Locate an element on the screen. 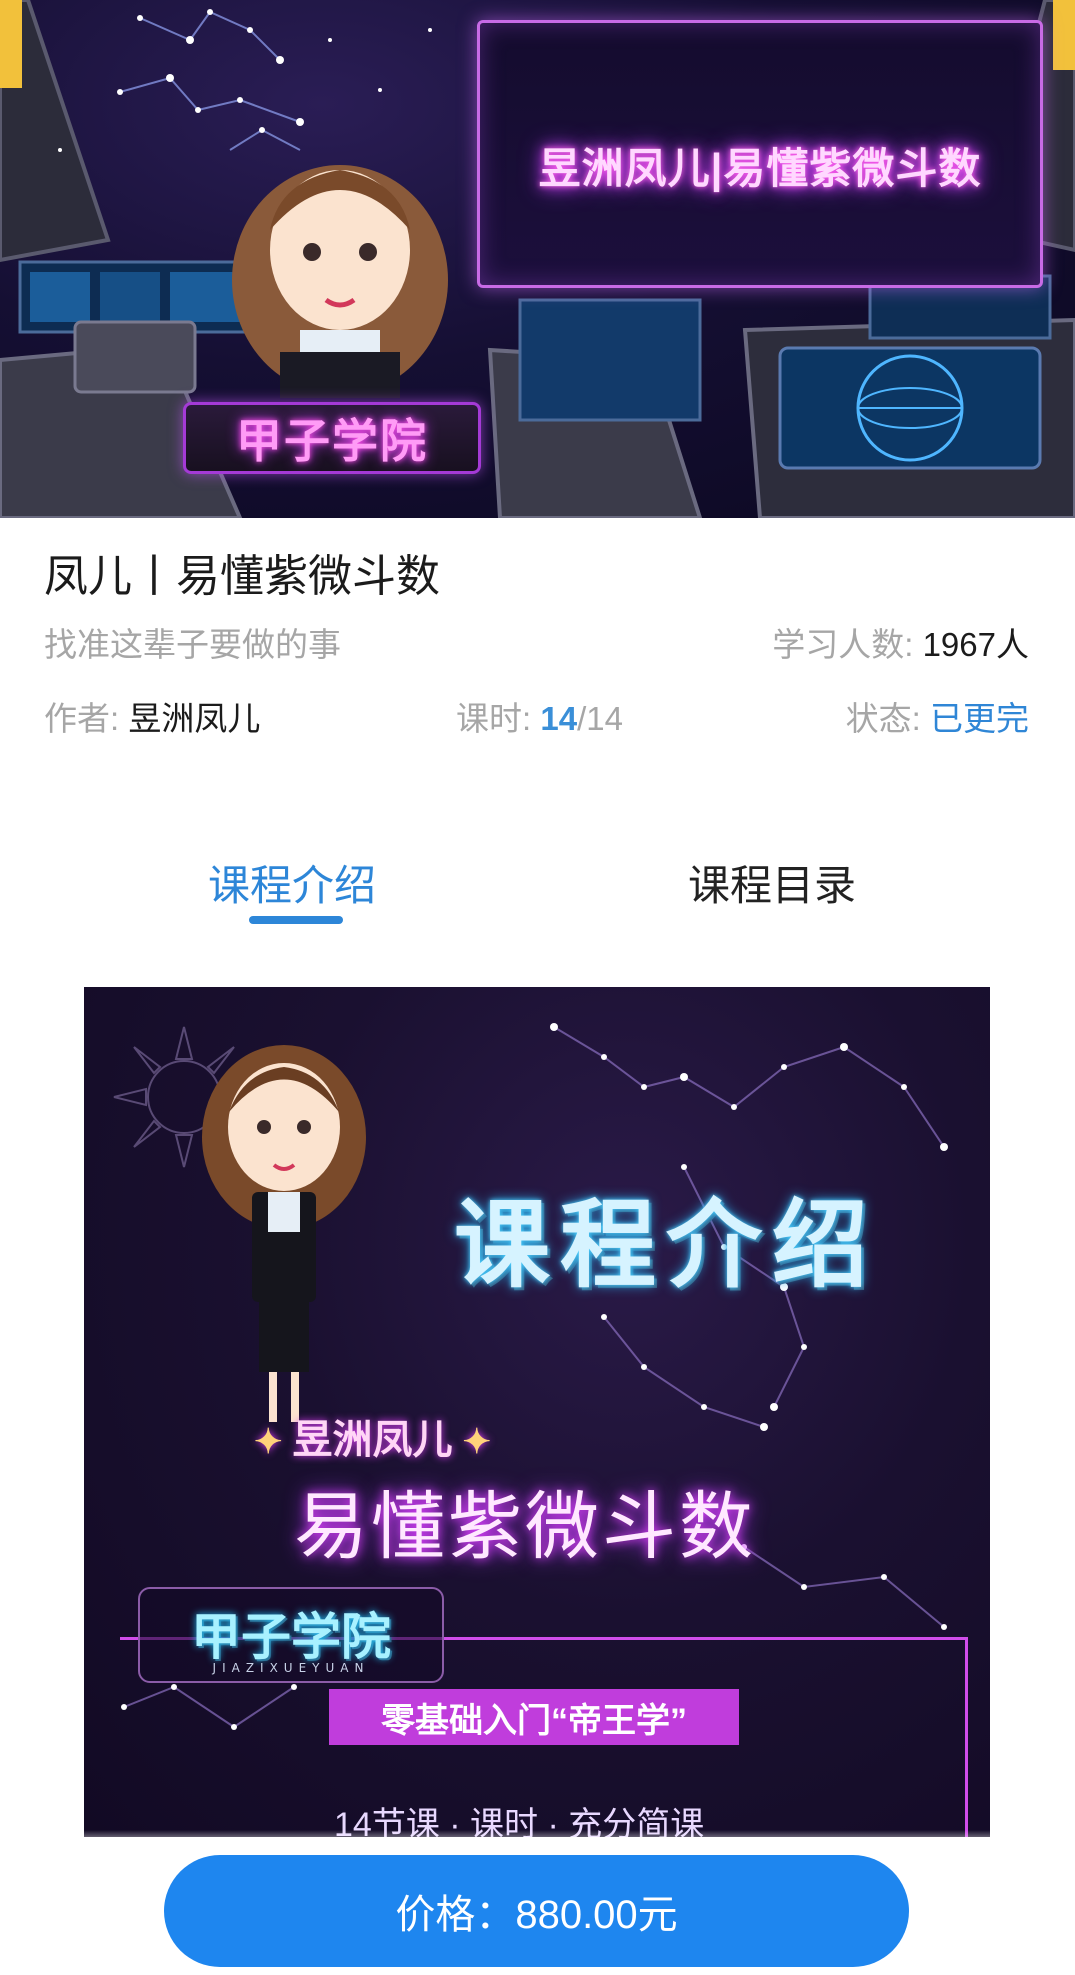 This screenshot has height=1975, width=1075. lesson-count: 课时: 14/14 is located at coordinates (539, 716).